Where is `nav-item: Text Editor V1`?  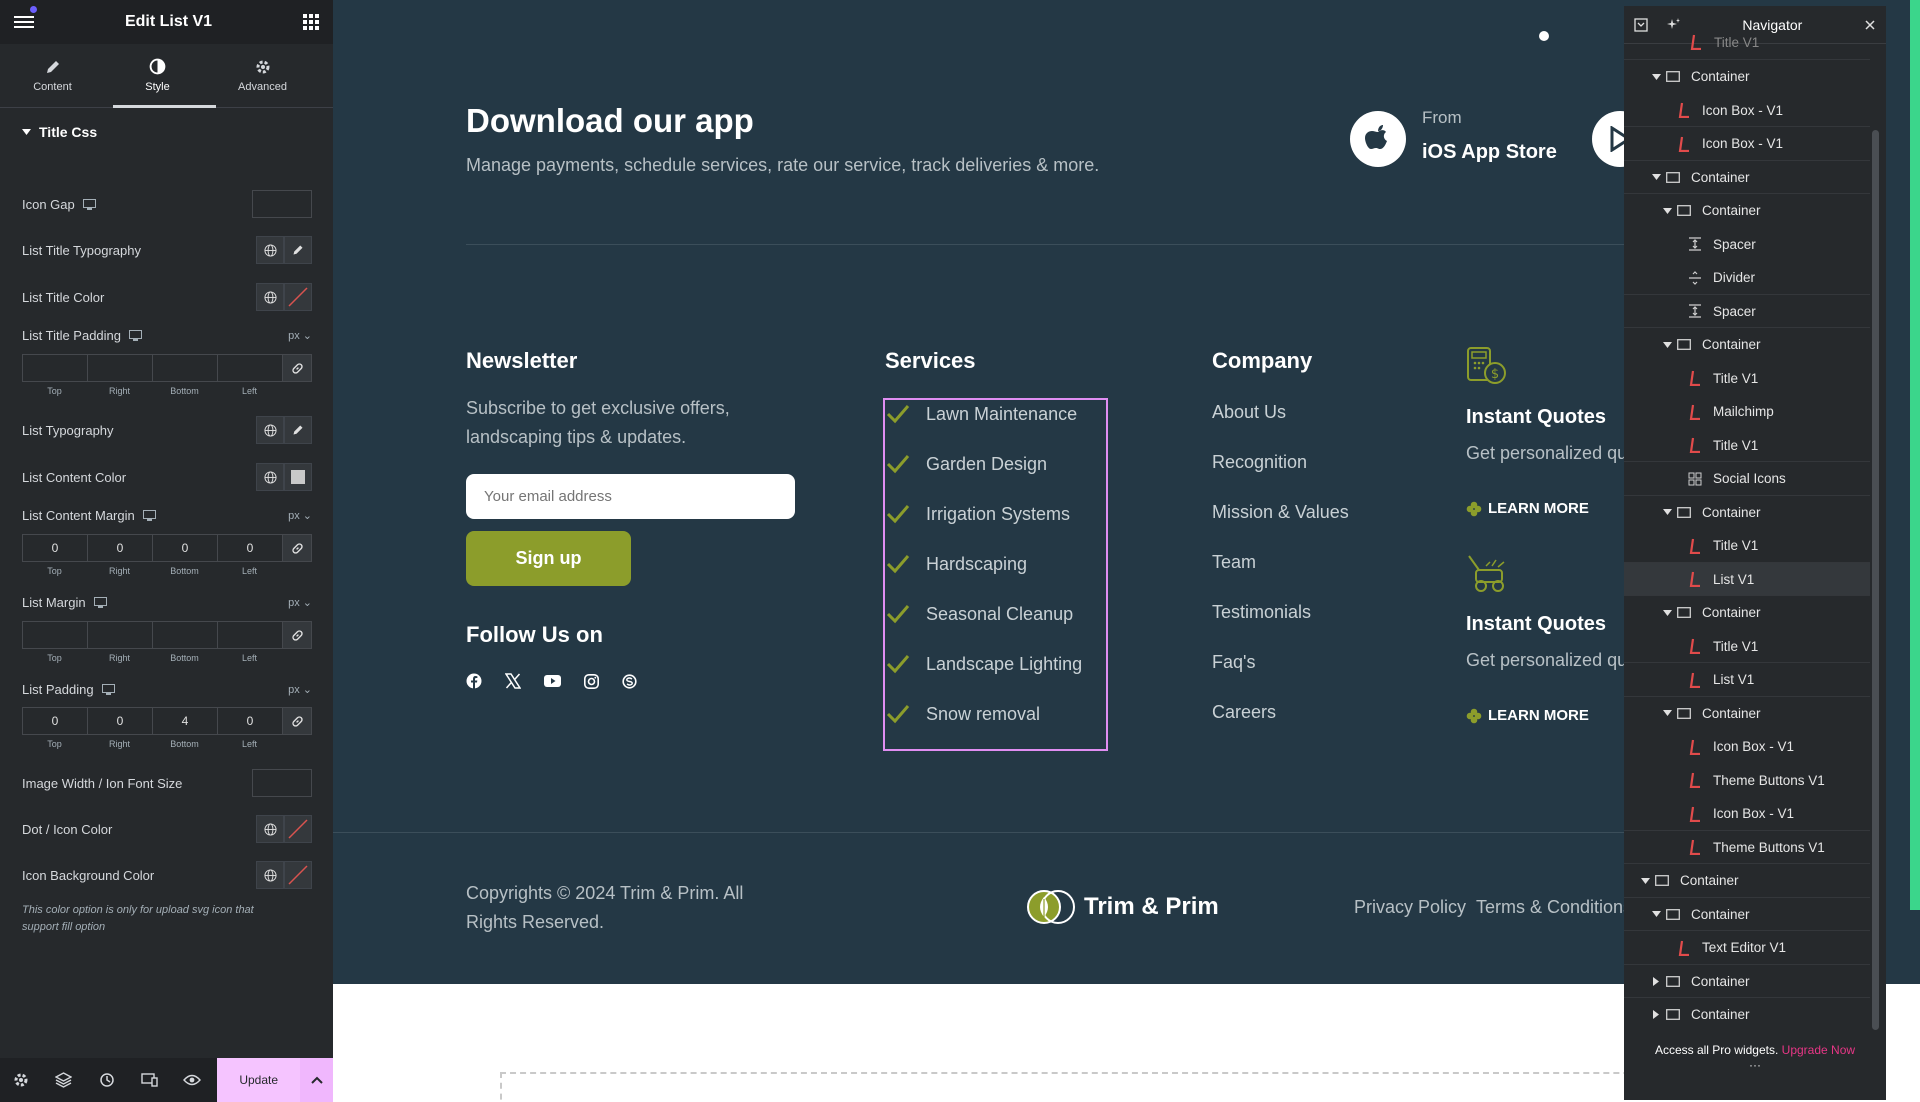 nav-item: Text Editor V1 is located at coordinates (1723, 947).